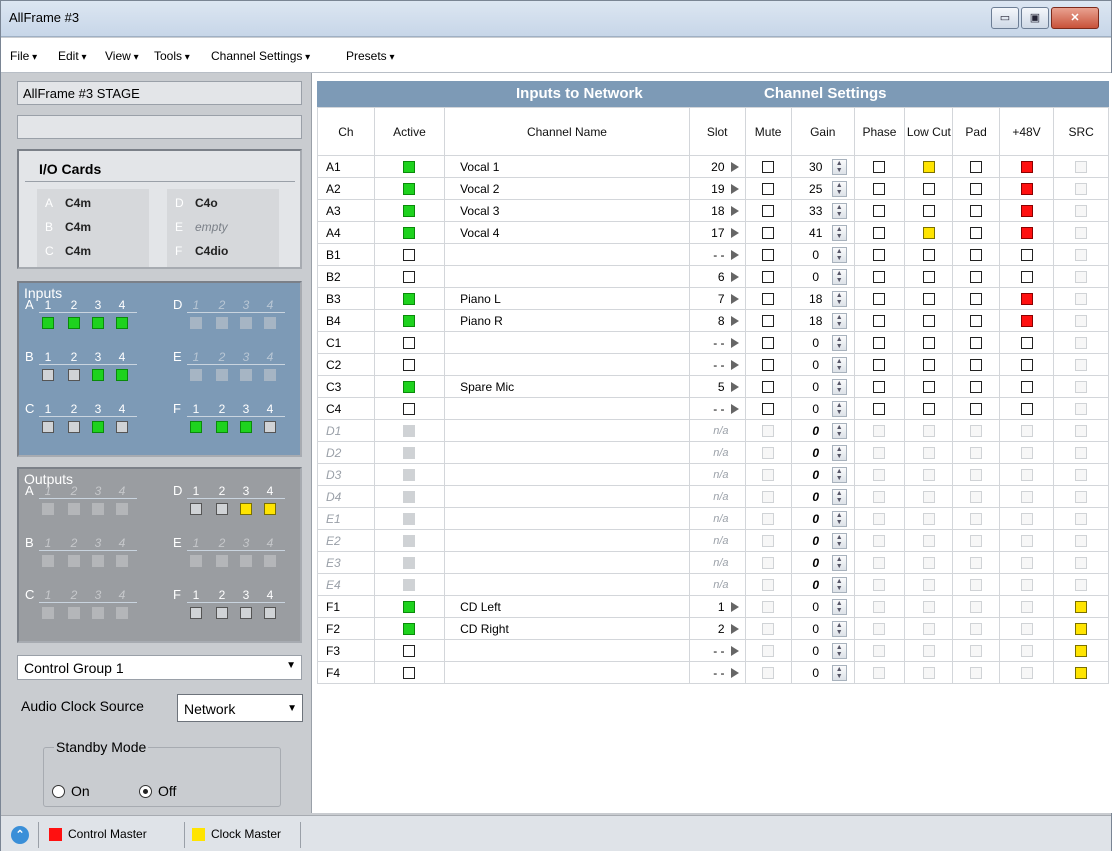  What do you see at coordinates (1075, 18) in the screenshot?
I see `close-button: ✕` at bounding box center [1075, 18].